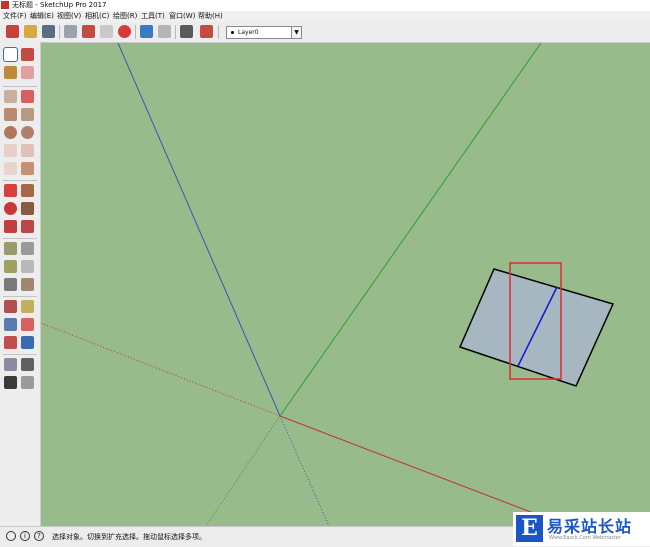 The width and height of the screenshot is (650, 547). What do you see at coordinates (10, 96) in the screenshot?
I see `line-pencil-icon` at bounding box center [10, 96].